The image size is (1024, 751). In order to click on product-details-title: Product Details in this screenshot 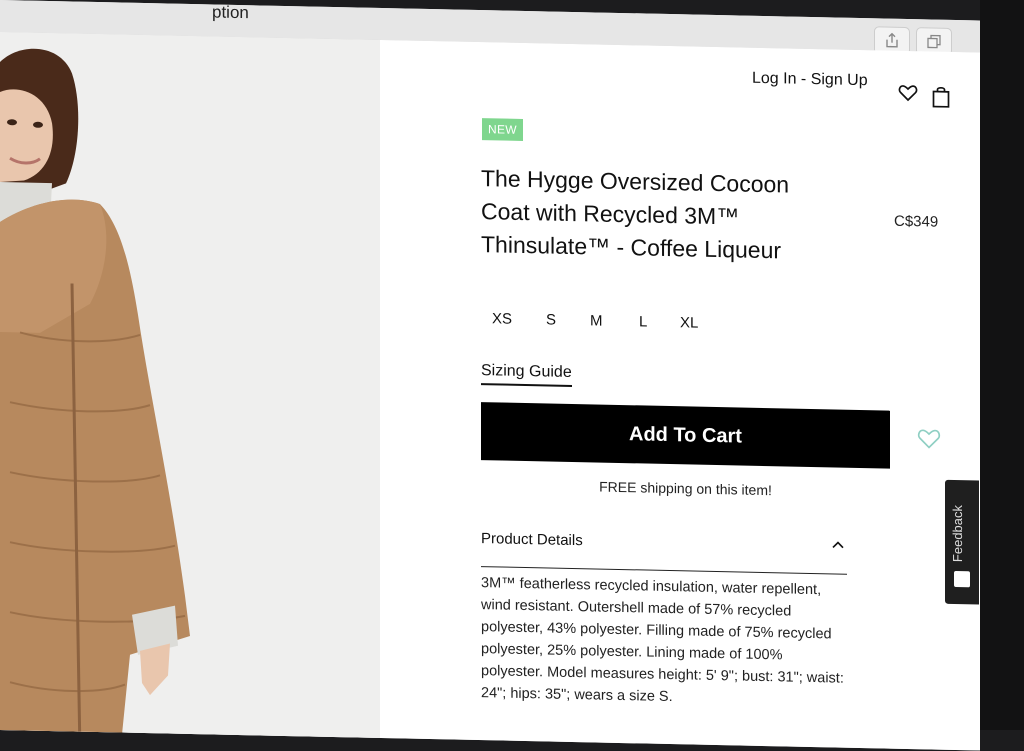, I will do `click(532, 540)`.